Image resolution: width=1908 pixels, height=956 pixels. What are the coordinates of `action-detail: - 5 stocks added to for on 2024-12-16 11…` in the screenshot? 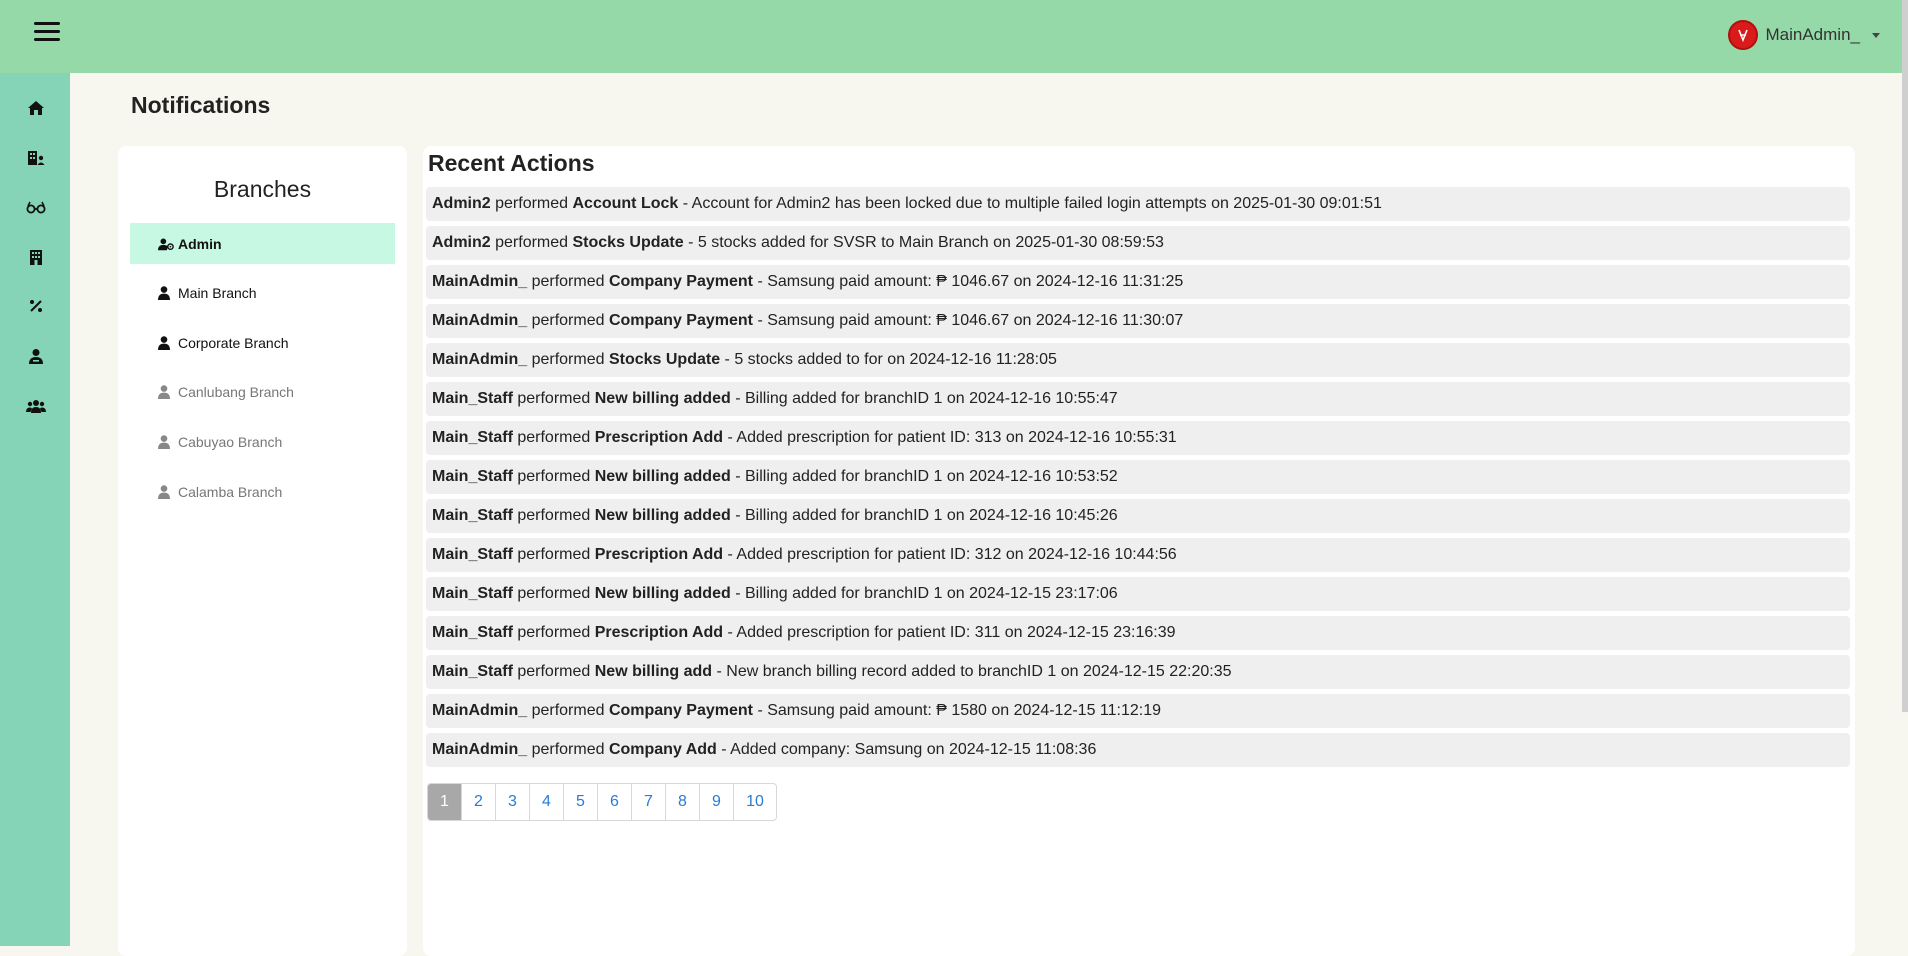 It's located at (890, 359).